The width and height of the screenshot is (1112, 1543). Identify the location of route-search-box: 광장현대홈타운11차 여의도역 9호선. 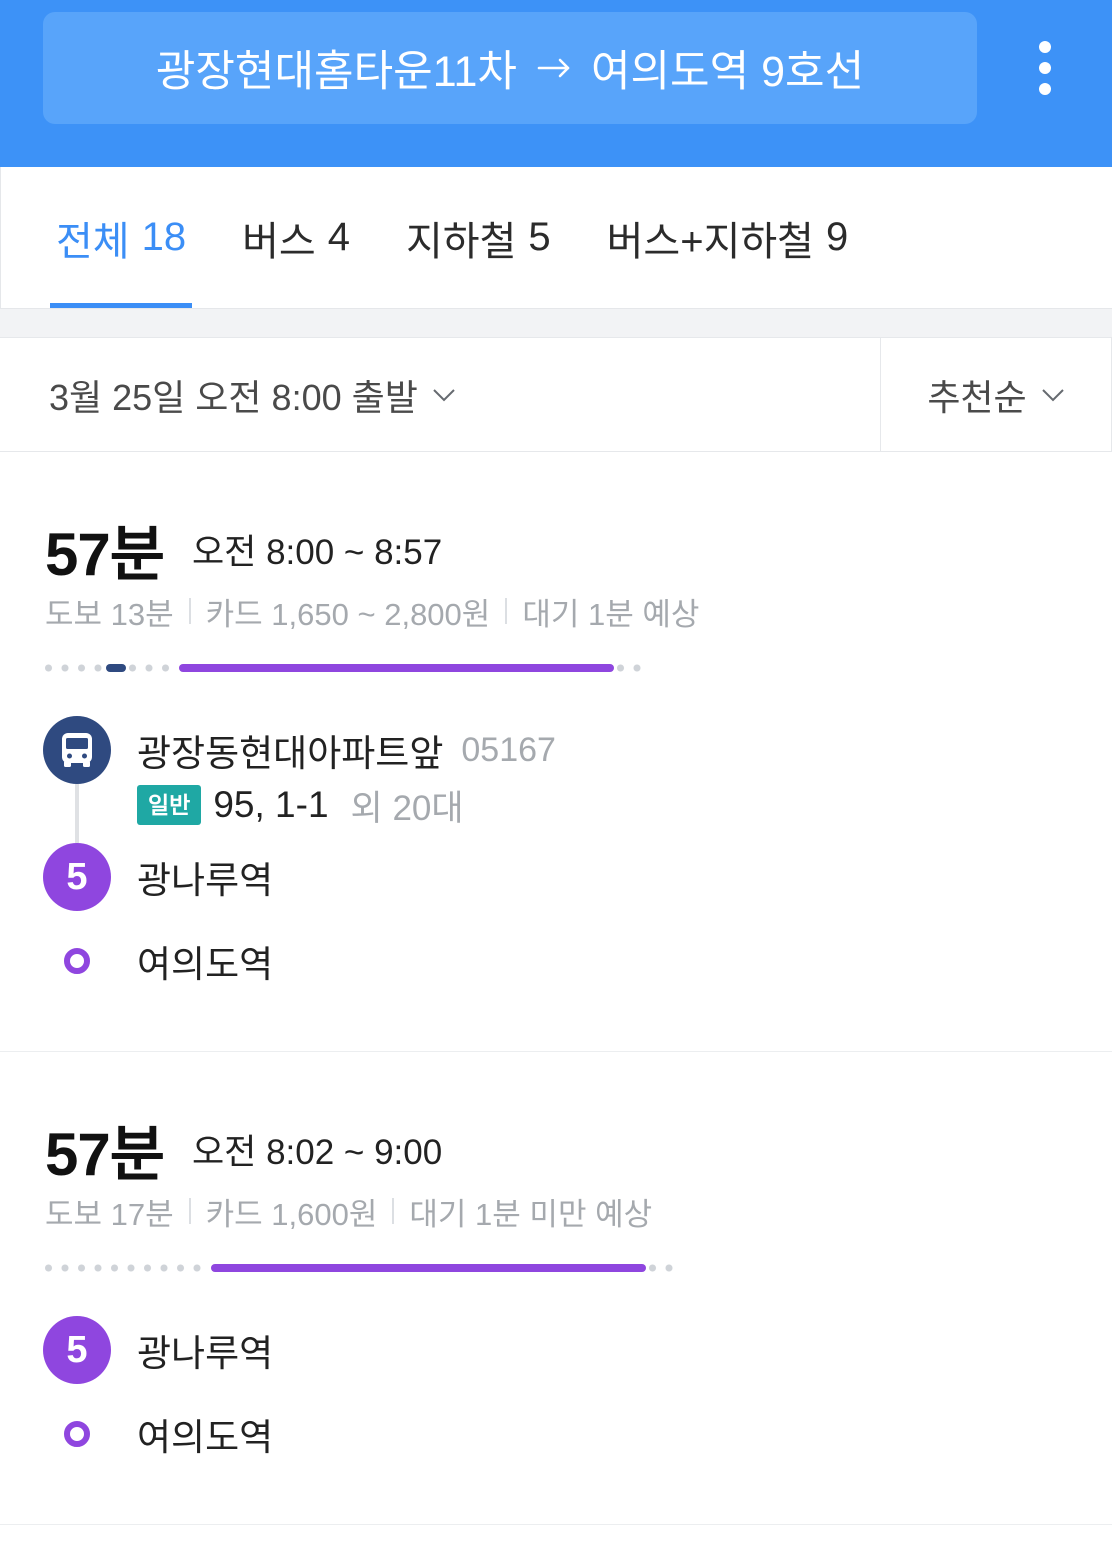
(510, 68).